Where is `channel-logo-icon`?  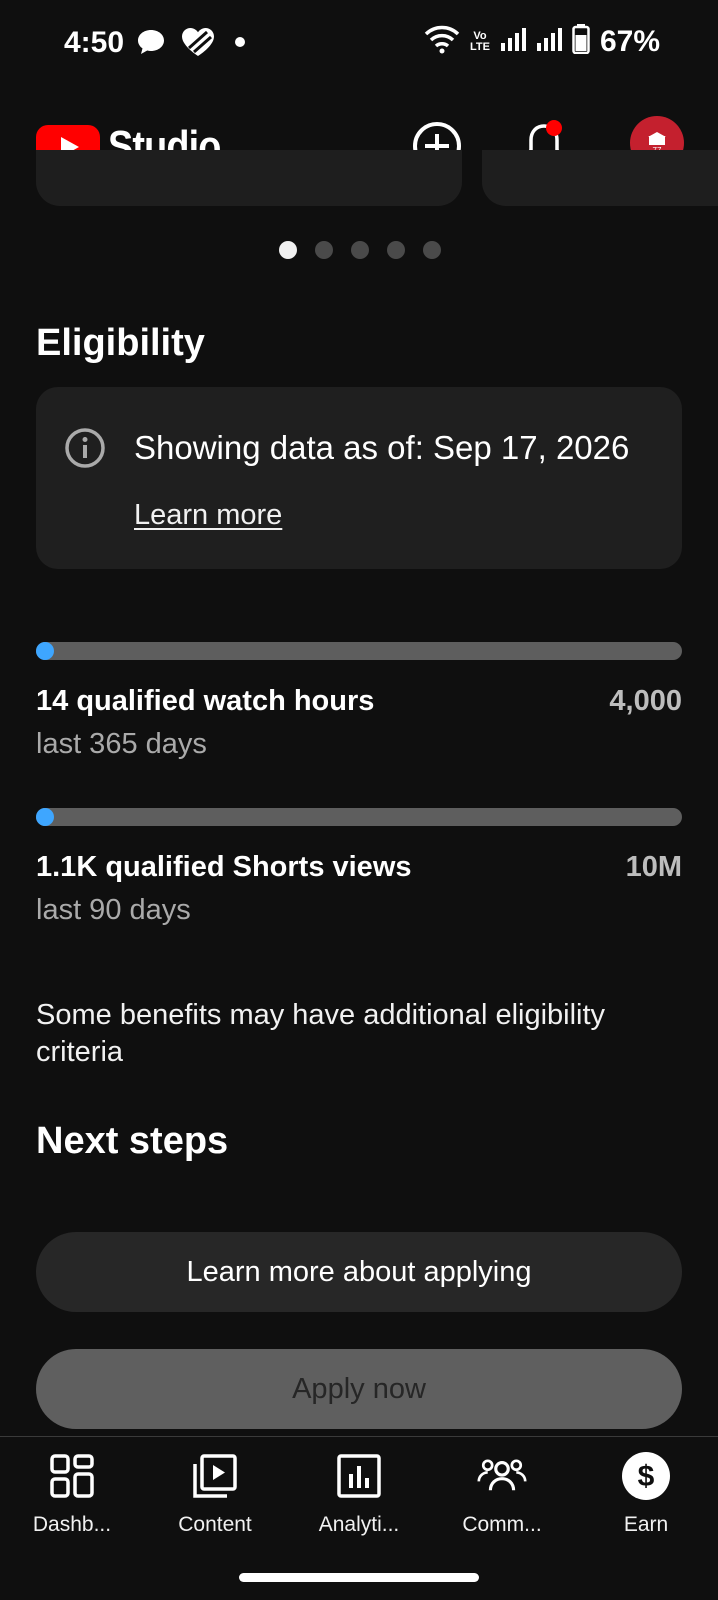
channel-logo-icon is located at coordinates (657, 138).